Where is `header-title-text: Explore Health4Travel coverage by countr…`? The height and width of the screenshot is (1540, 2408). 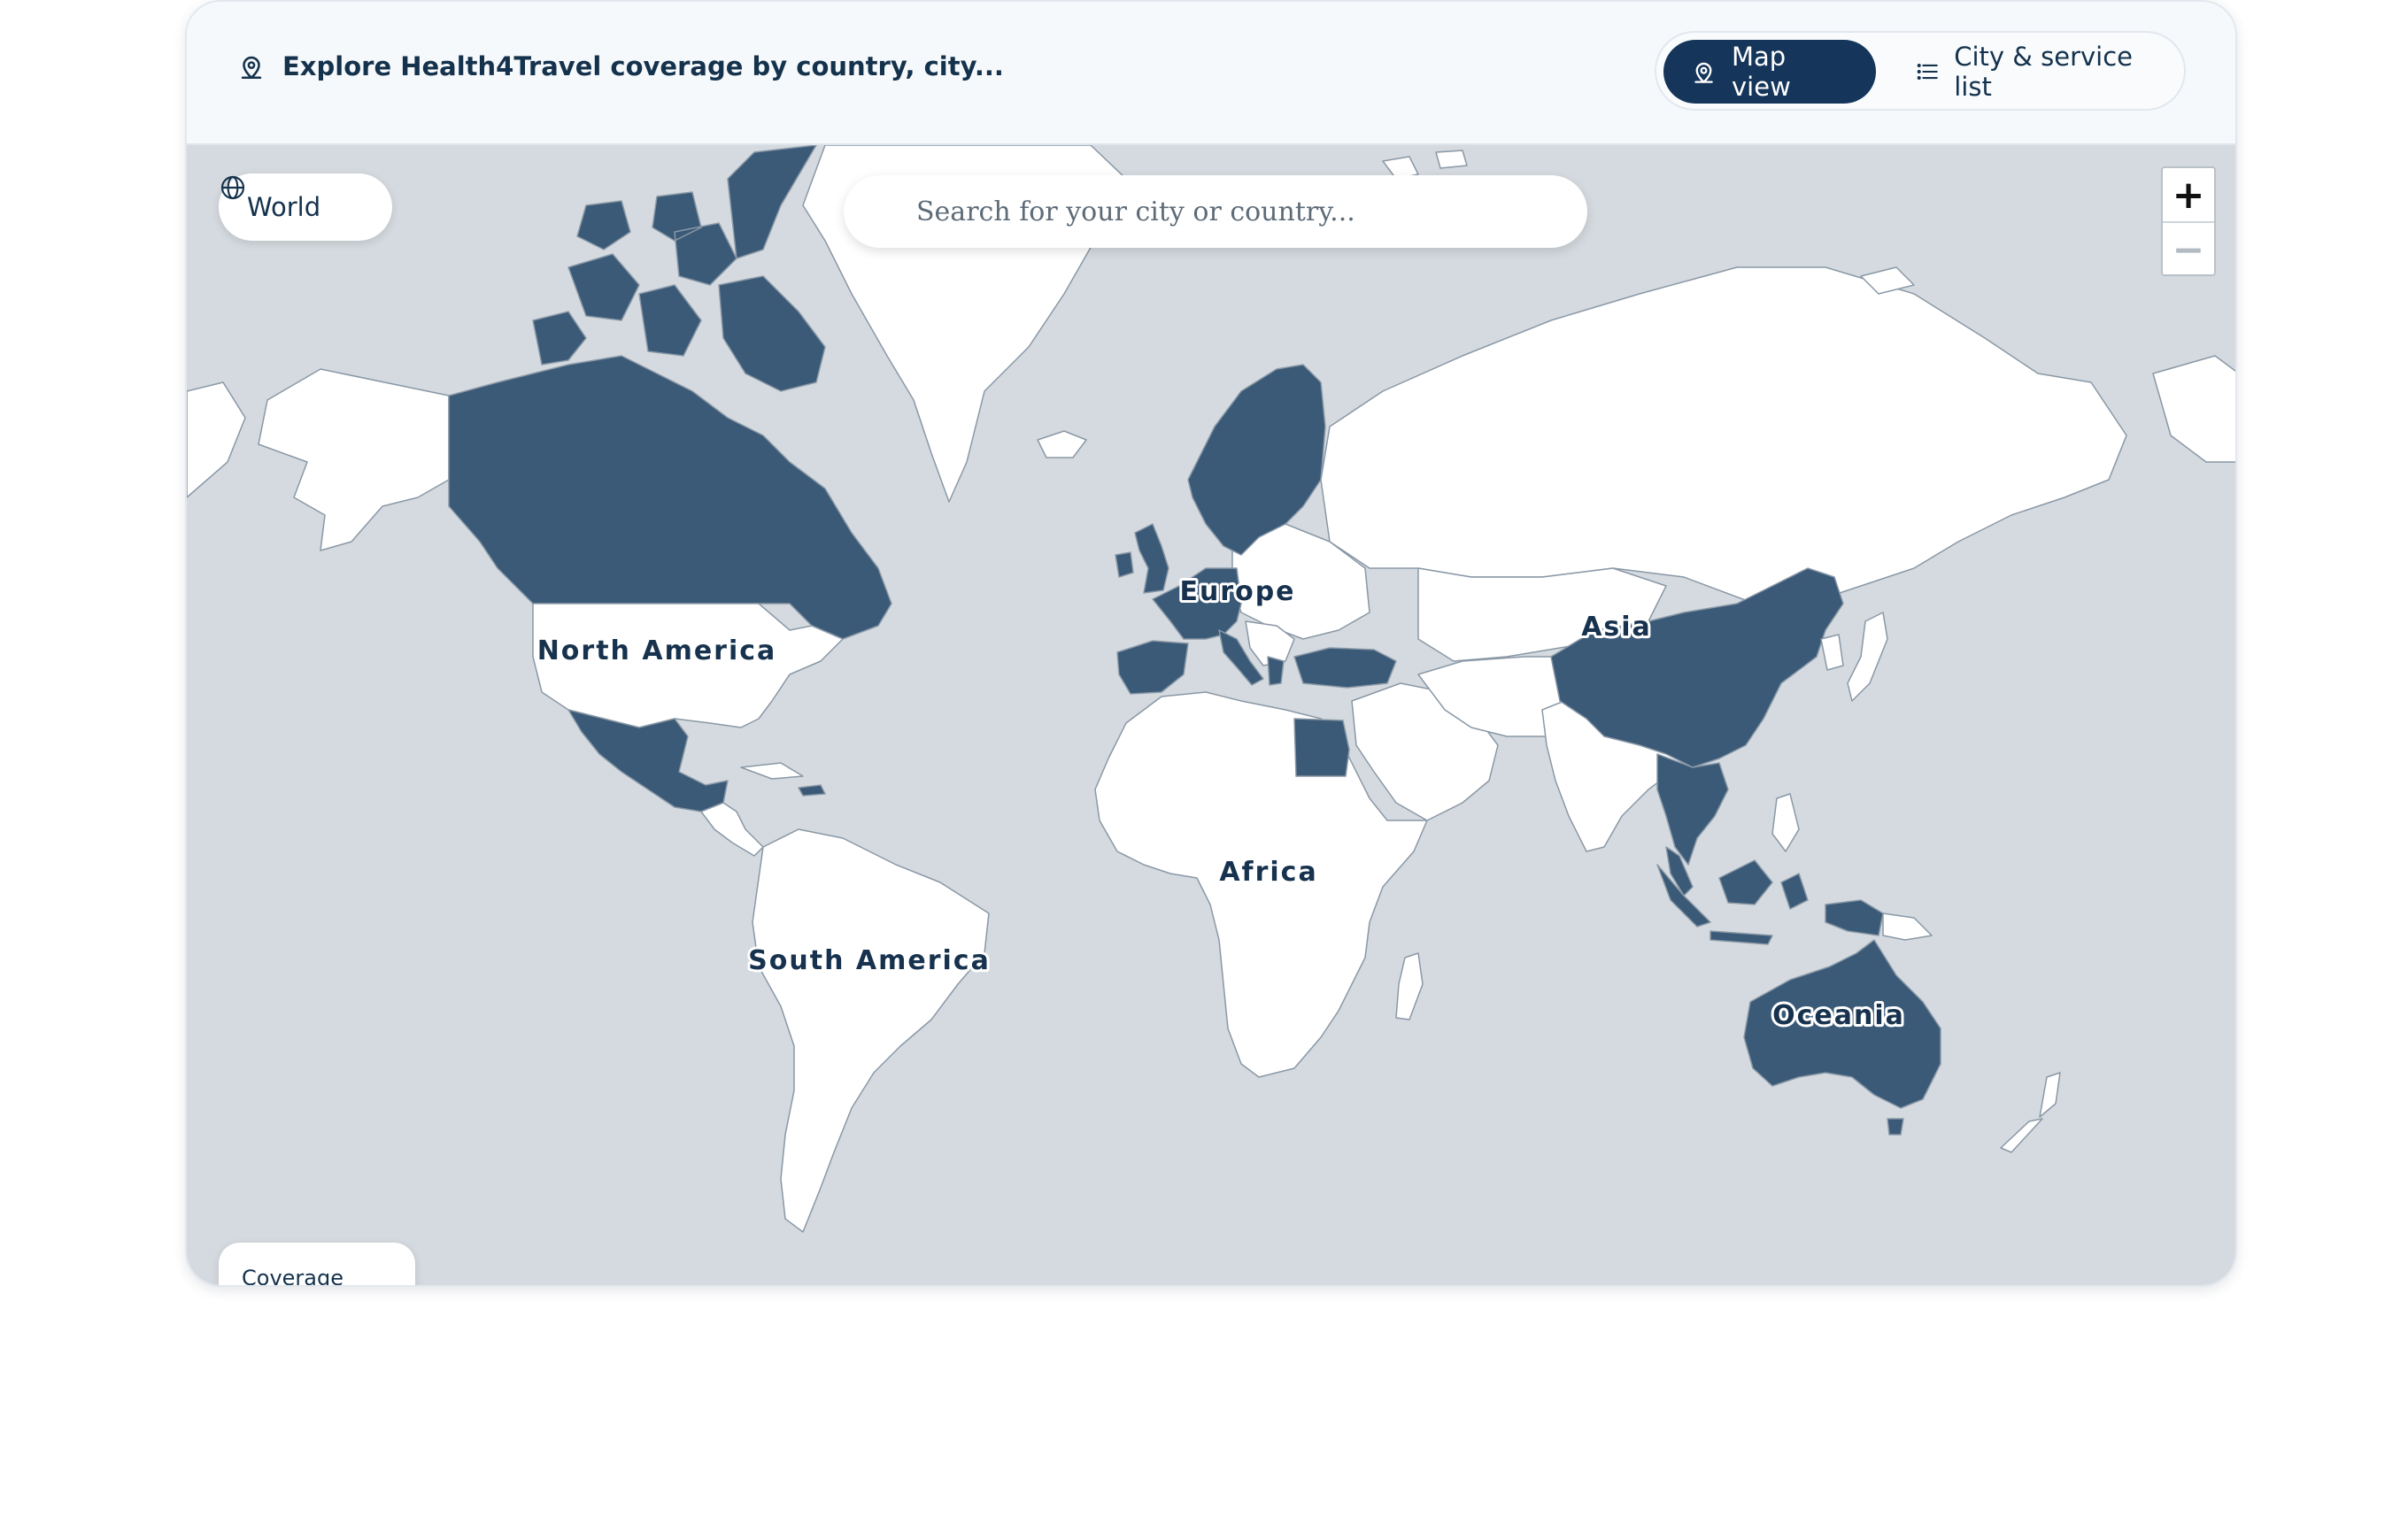
header-title-text: Explore Health4Travel coverage by countr… is located at coordinates (643, 66).